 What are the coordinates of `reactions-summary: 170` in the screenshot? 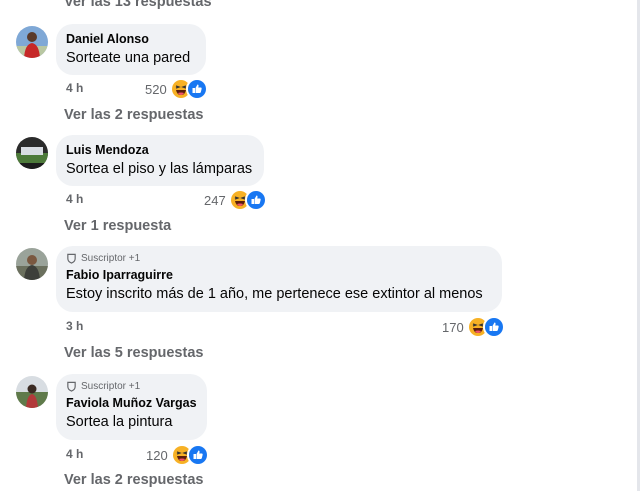 It's located at (473, 327).